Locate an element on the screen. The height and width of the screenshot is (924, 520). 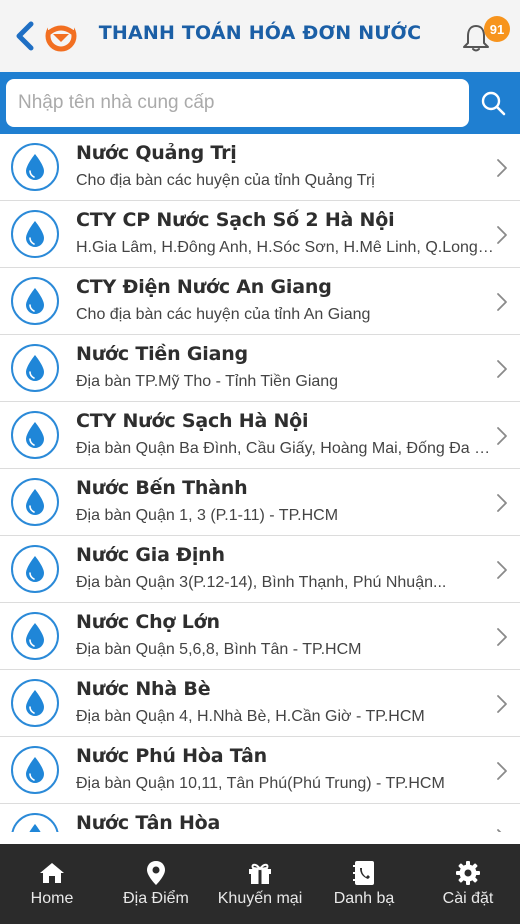
provider-description: Địa bàn Quận 5,6,8, Bình Tân - TP.HCM is located at coordinates (219, 649).